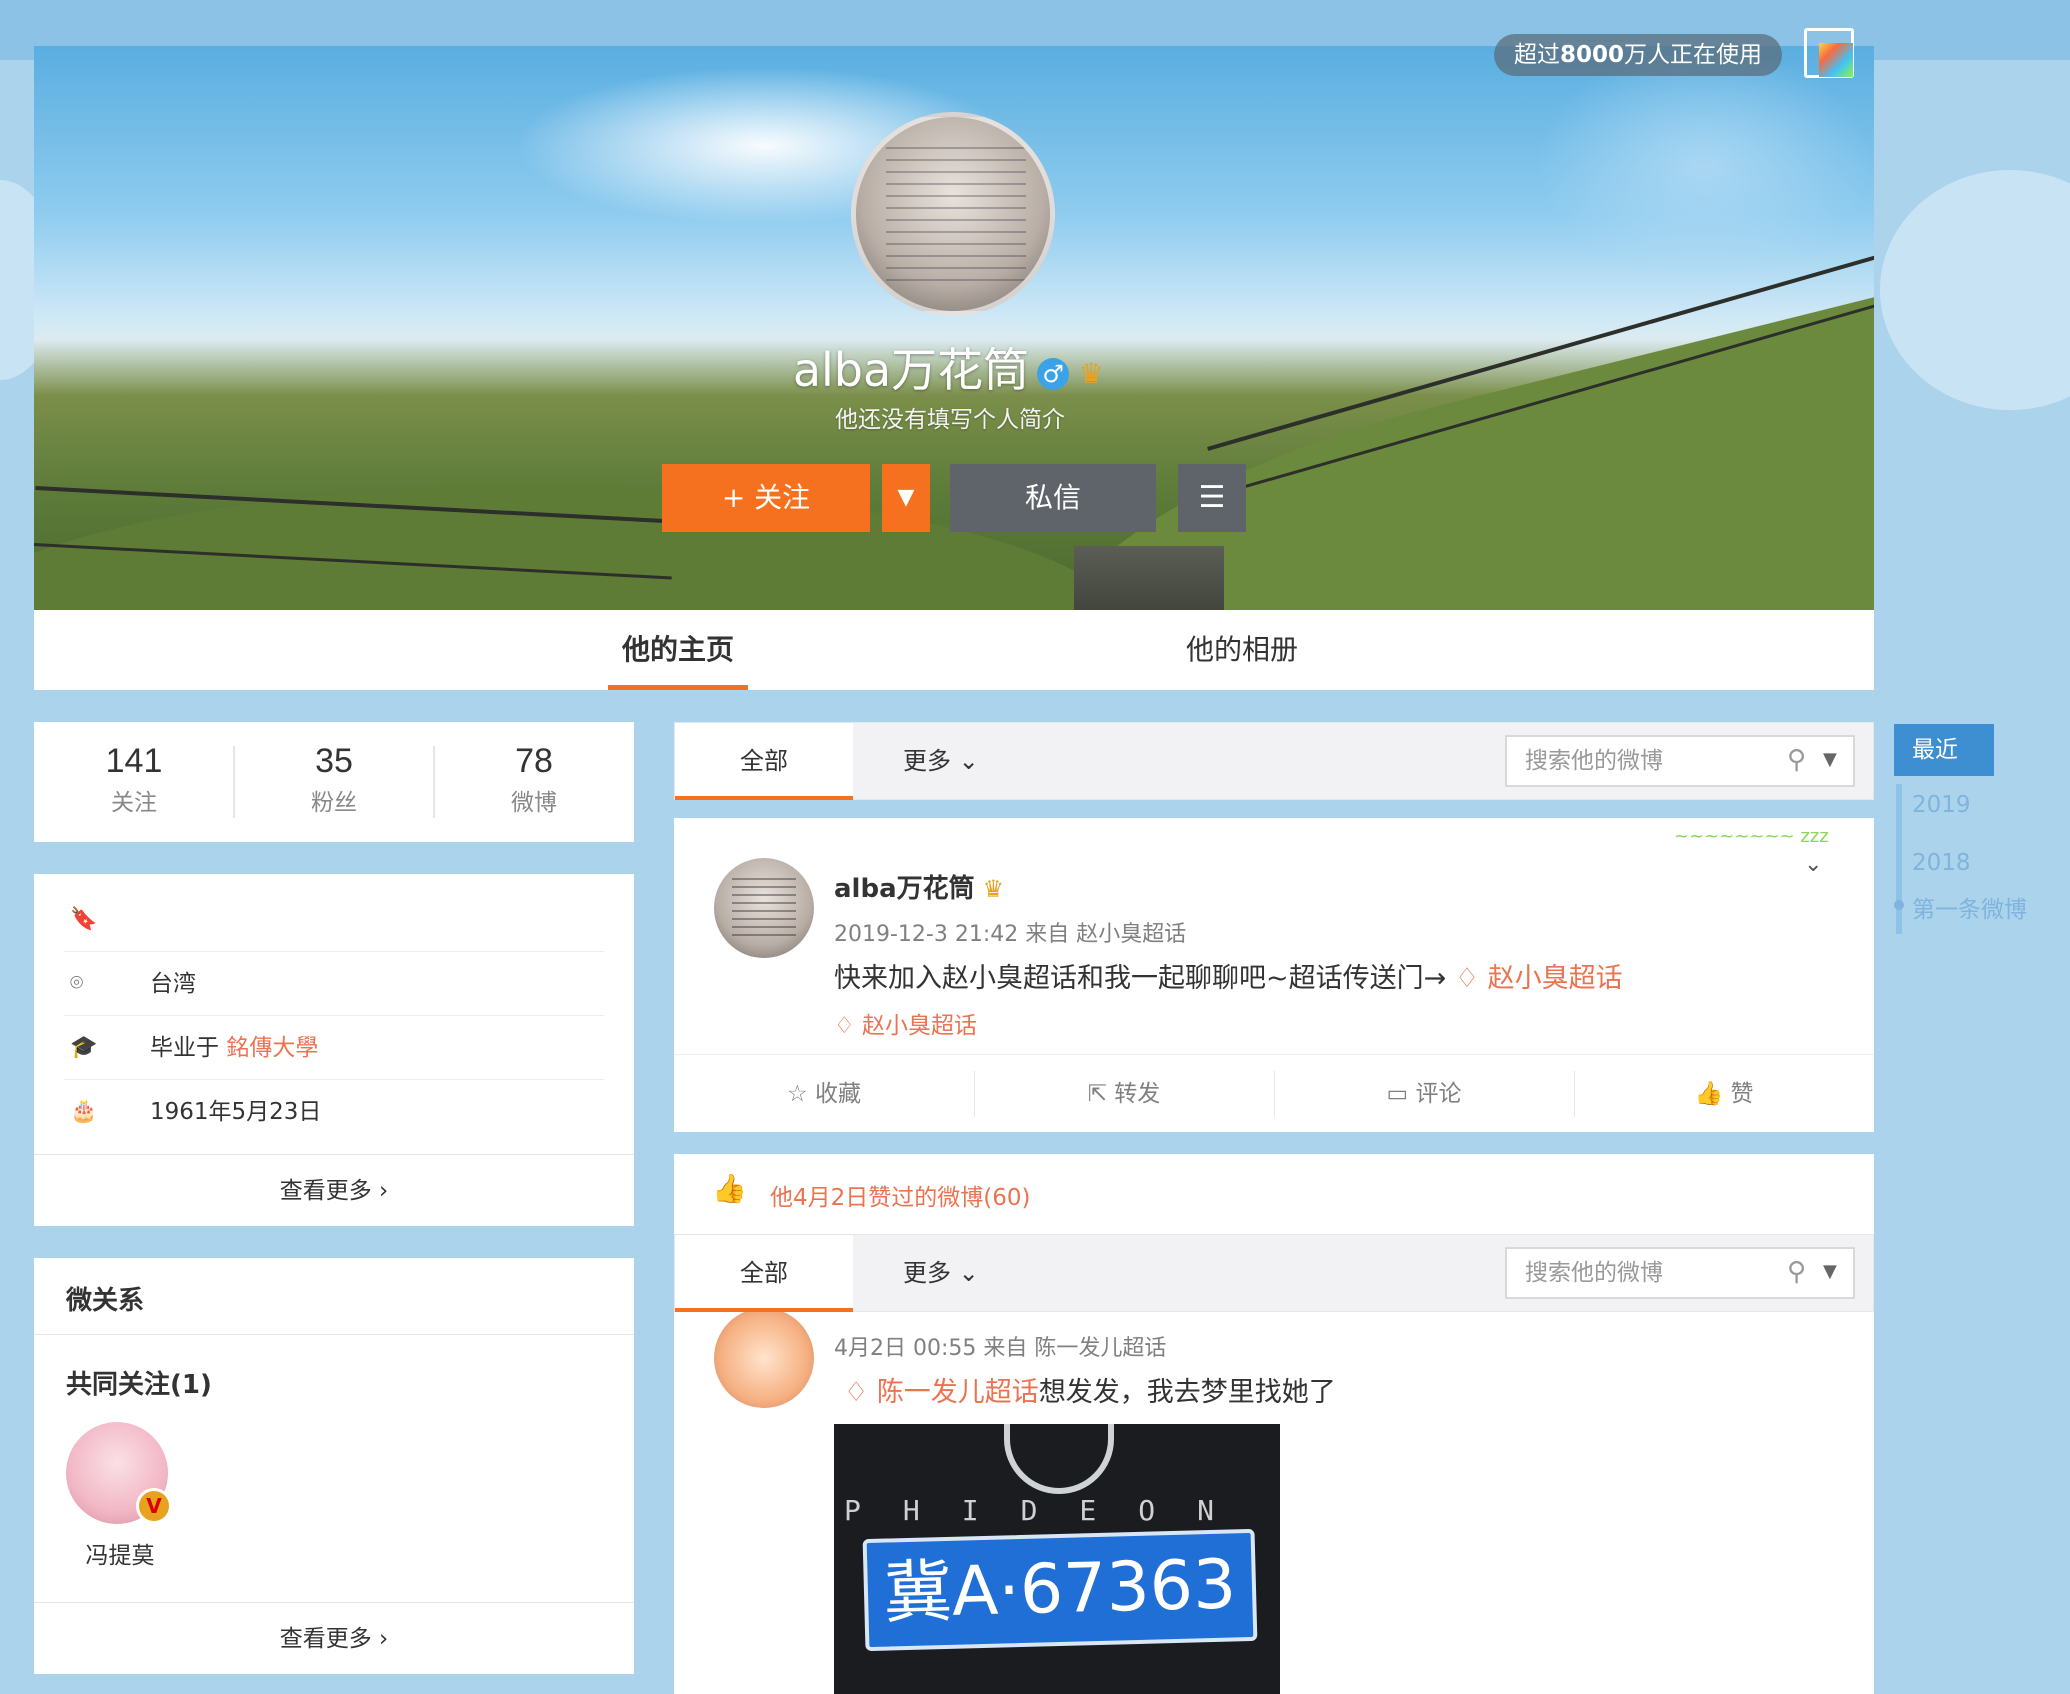  What do you see at coordinates (84, 1047) in the screenshot?
I see `graduation-cap-icon: 🎓` at bounding box center [84, 1047].